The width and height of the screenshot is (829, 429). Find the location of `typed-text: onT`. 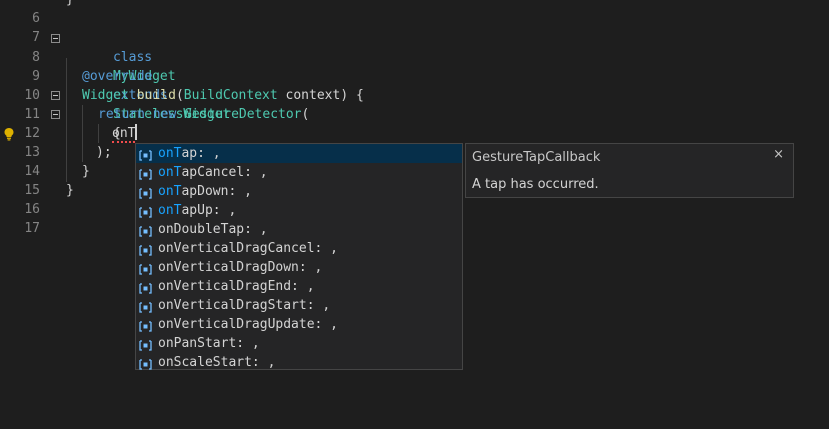

typed-text: onT is located at coordinates (124, 134).